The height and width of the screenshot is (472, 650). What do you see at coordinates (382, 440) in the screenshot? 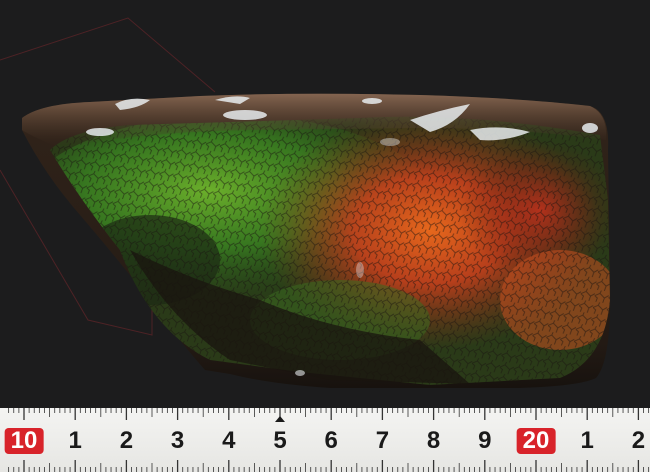
I see `ruler-label: 7` at bounding box center [382, 440].